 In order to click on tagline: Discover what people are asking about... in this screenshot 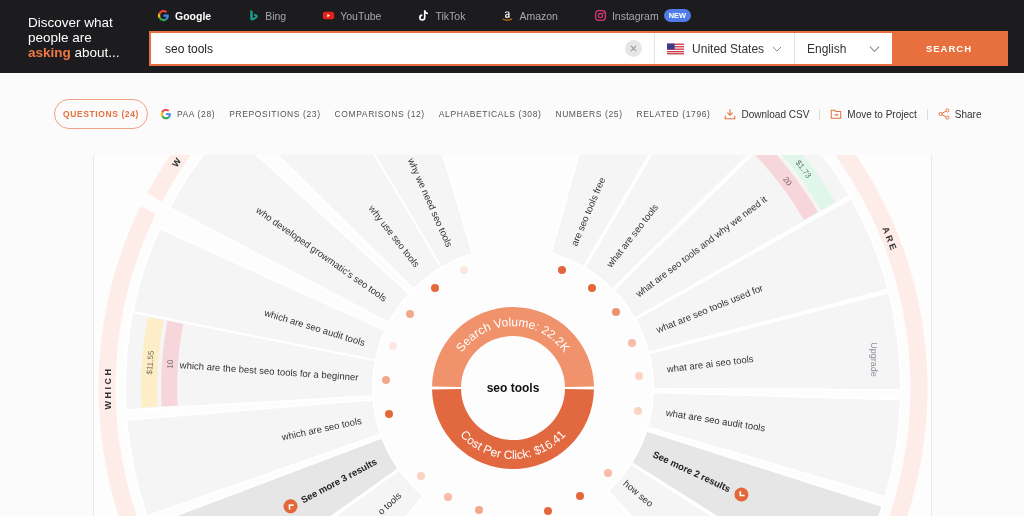, I will do `click(74, 38)`.